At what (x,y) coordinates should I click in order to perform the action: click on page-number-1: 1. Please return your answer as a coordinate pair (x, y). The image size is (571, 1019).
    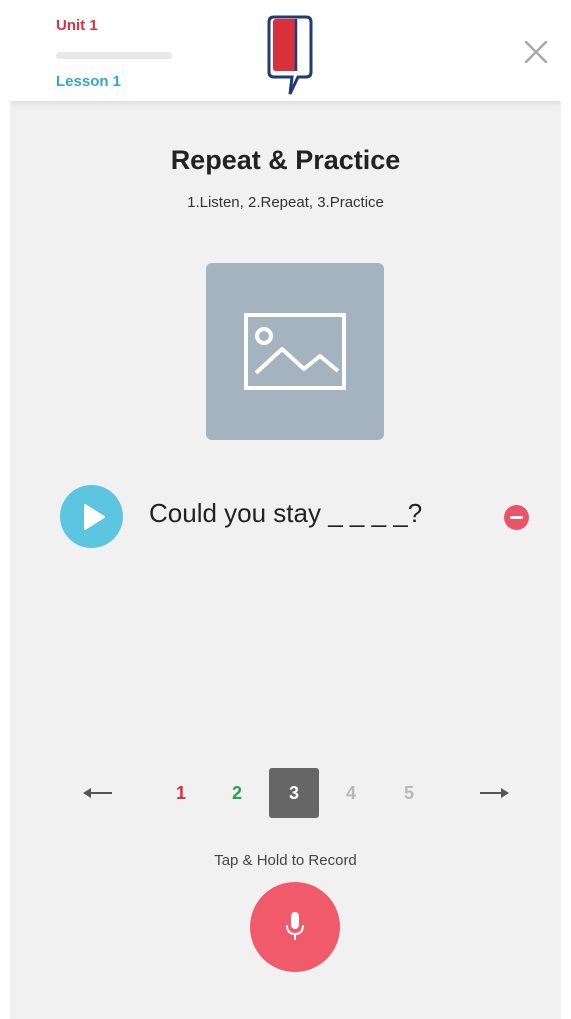
    Looking at the image, I should click on (181, 793).